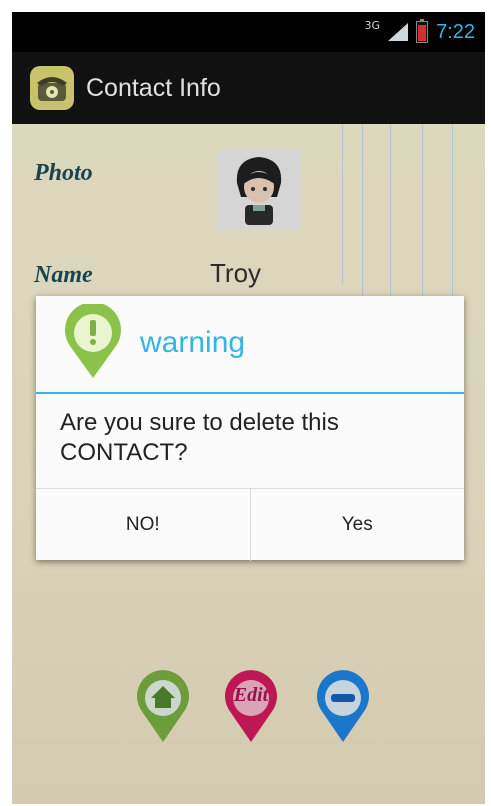 The width and height of the screenshot is (491, 806). I want to click on screen-title: Contact Info, so click(153, 87).